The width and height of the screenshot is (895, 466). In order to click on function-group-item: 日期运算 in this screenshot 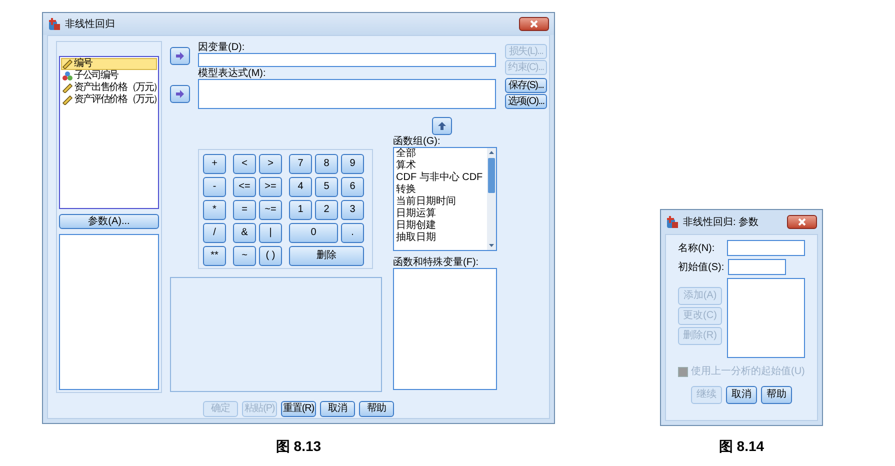, I will do `click(441, 214)`.